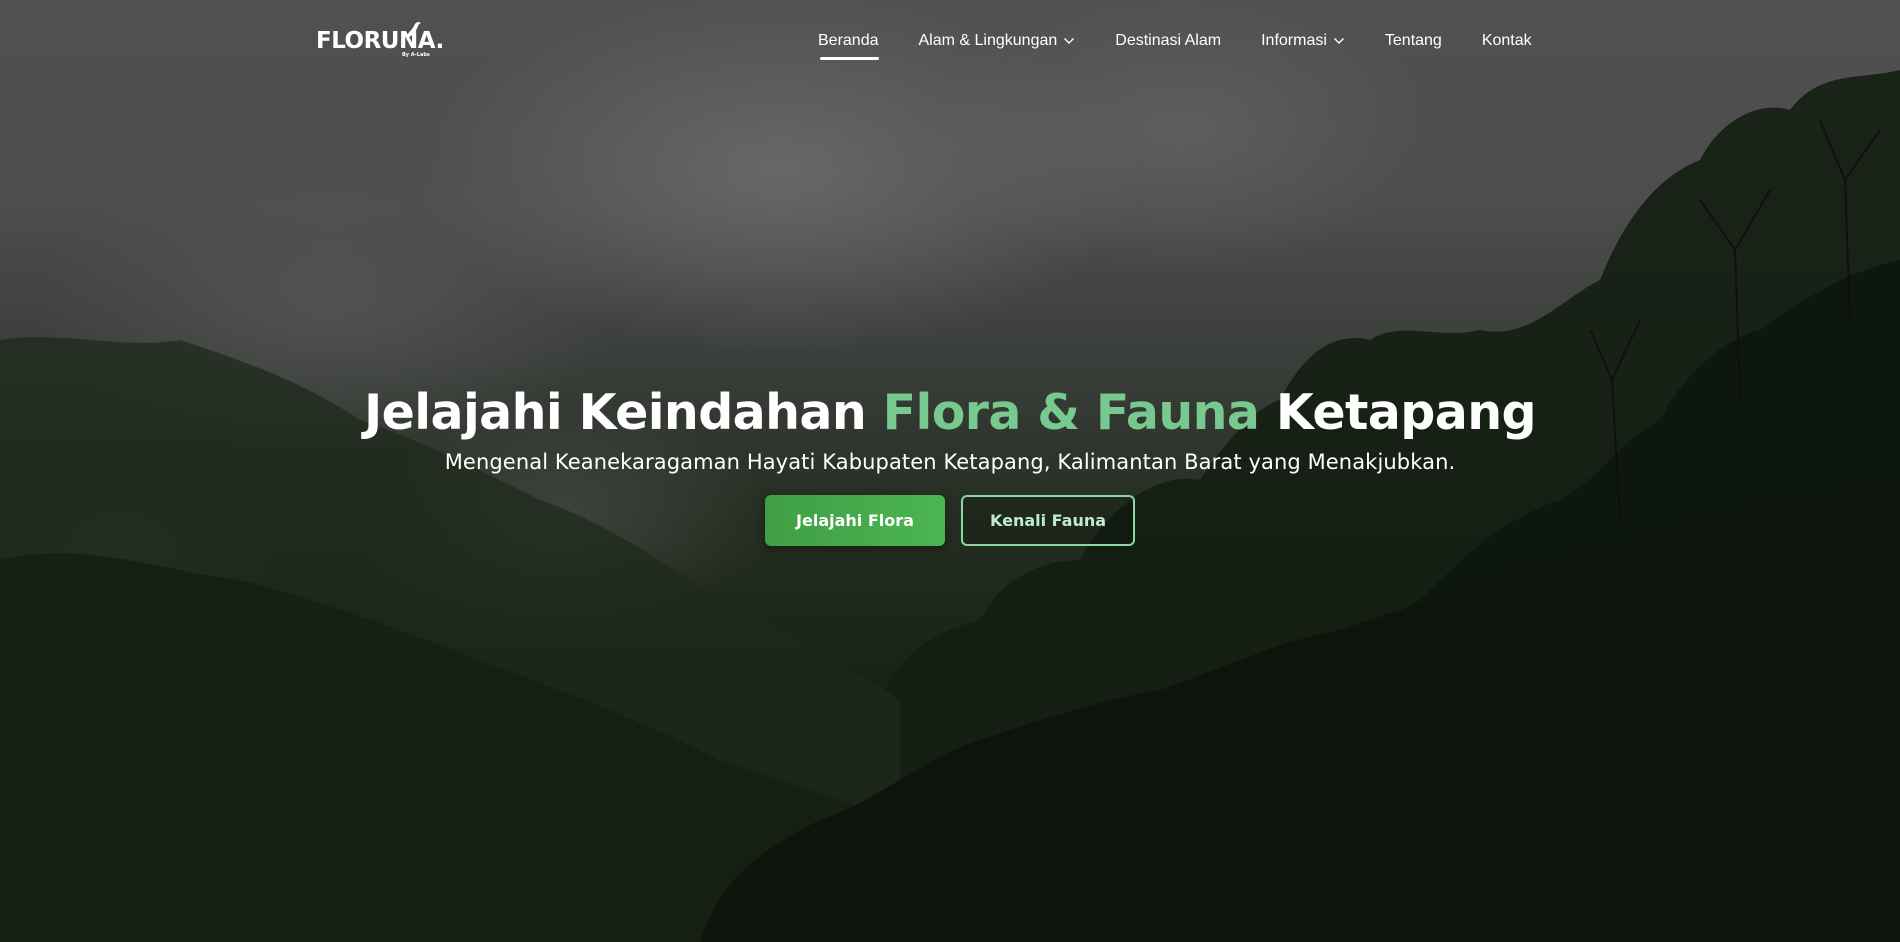 The image size is (1900, 942). Describe the element at coordinates (1294, 40) in the screenshot. I see `nav-item-label: Informasi` at that location.